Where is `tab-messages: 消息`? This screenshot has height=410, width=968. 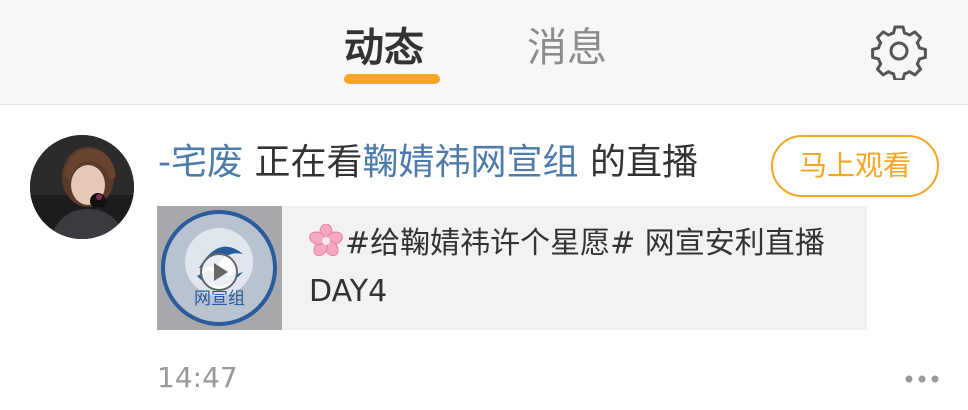 tab-messages: 消息 is located at coordinates (567, 48).